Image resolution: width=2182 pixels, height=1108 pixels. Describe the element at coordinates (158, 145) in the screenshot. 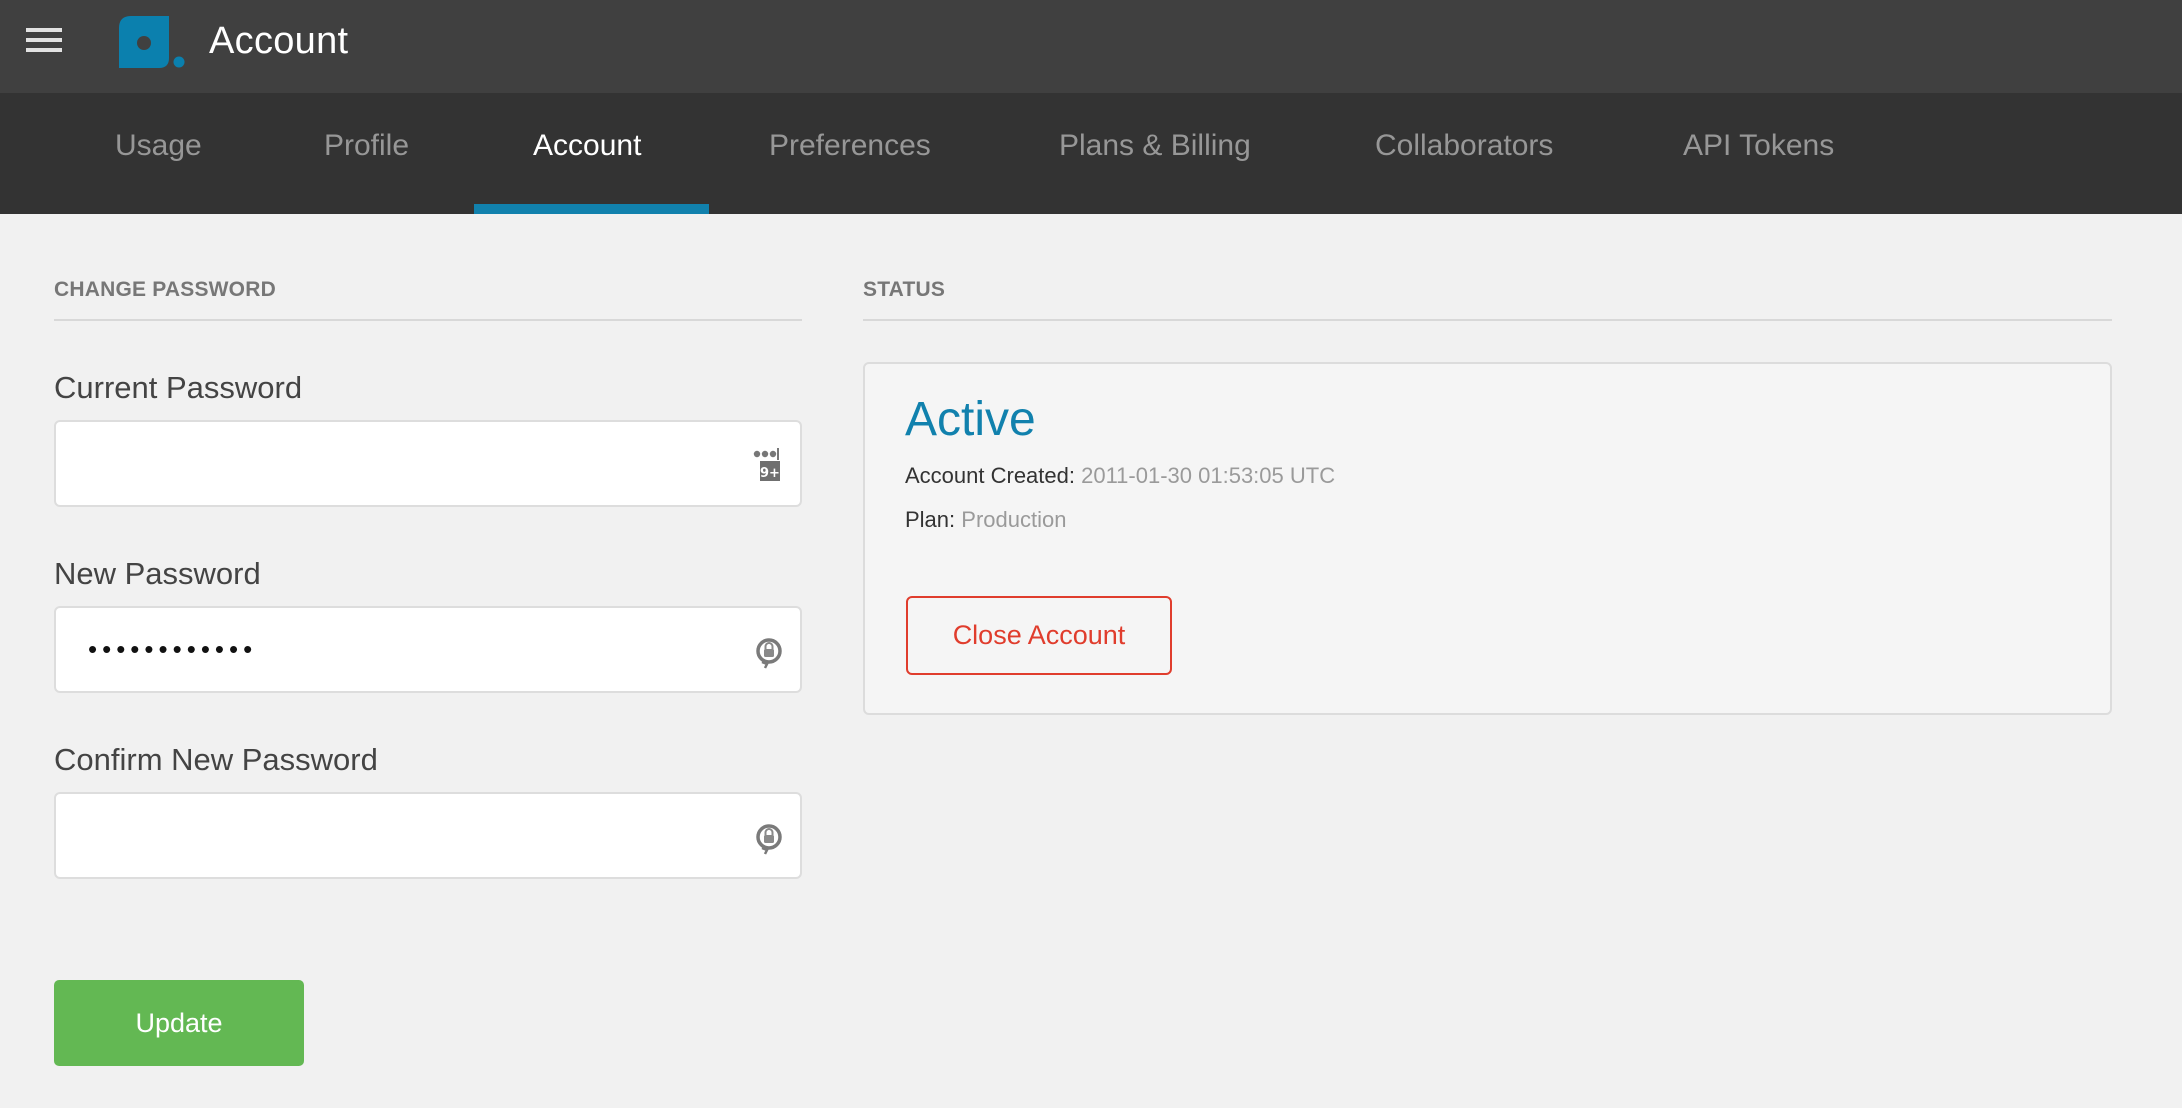

I see `tab-label: Usage` at that location.